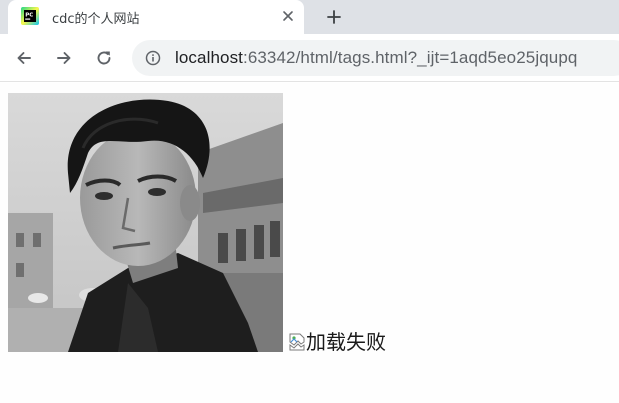  Describe the element at coordinates (156, 17) in the screenshot. I see `active-tab: PC cdc的个人网站` at that location.